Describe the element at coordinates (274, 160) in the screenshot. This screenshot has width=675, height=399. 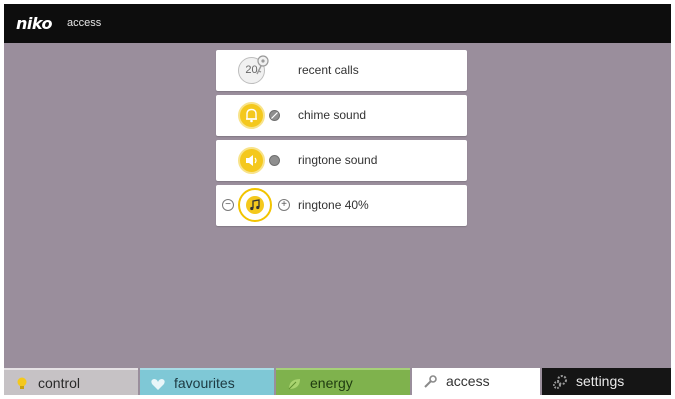
I see `speaker-small-icon` at that location.